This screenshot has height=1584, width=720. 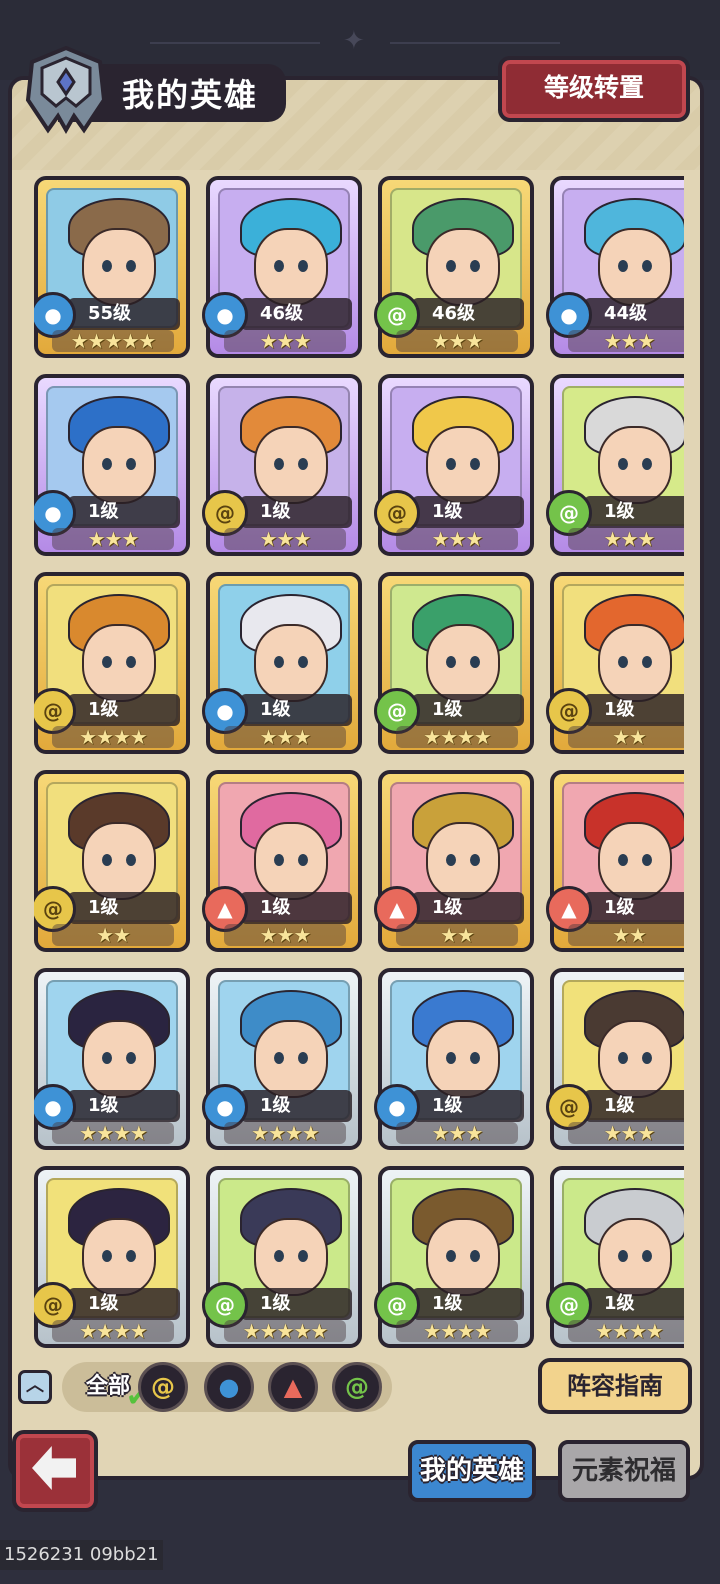 I want to click on hero-card: 46级 @ ★★★, so click(x=454, y=267).